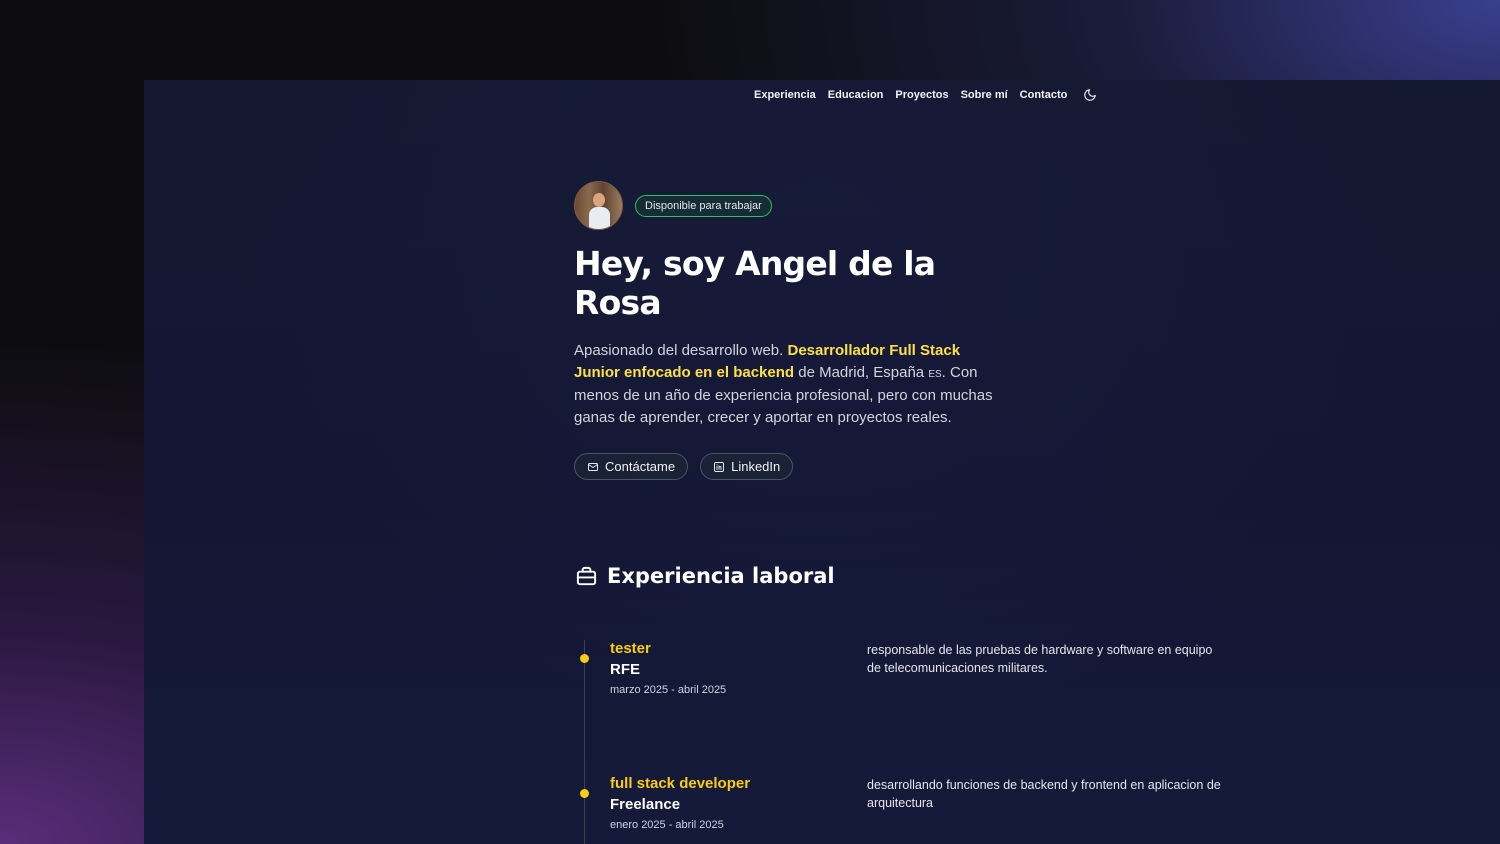  I want to click on nav-proyectos: Proyectos, so click(921, 95).